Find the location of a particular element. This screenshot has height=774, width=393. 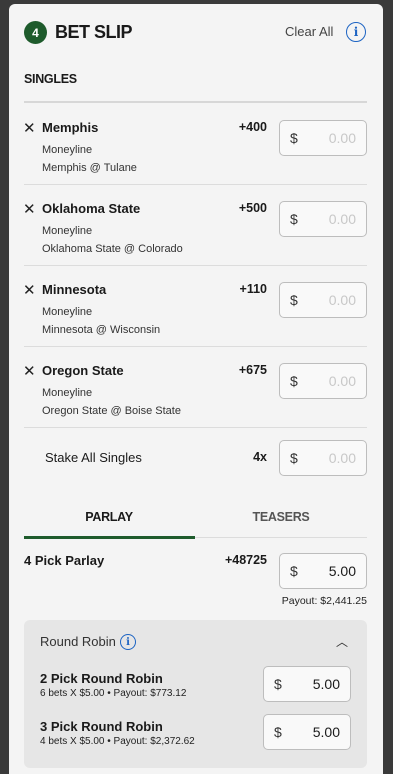

parlay-payout: Payout: $2,441.25 is located at coordinates (324, 601).